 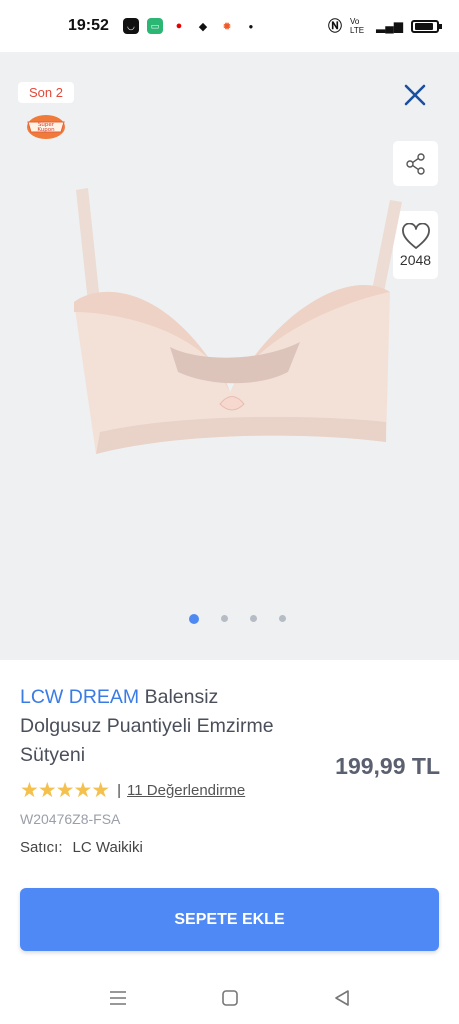 I want to click on nfc-icon: Ⓝ, so click(x=335, y=26).